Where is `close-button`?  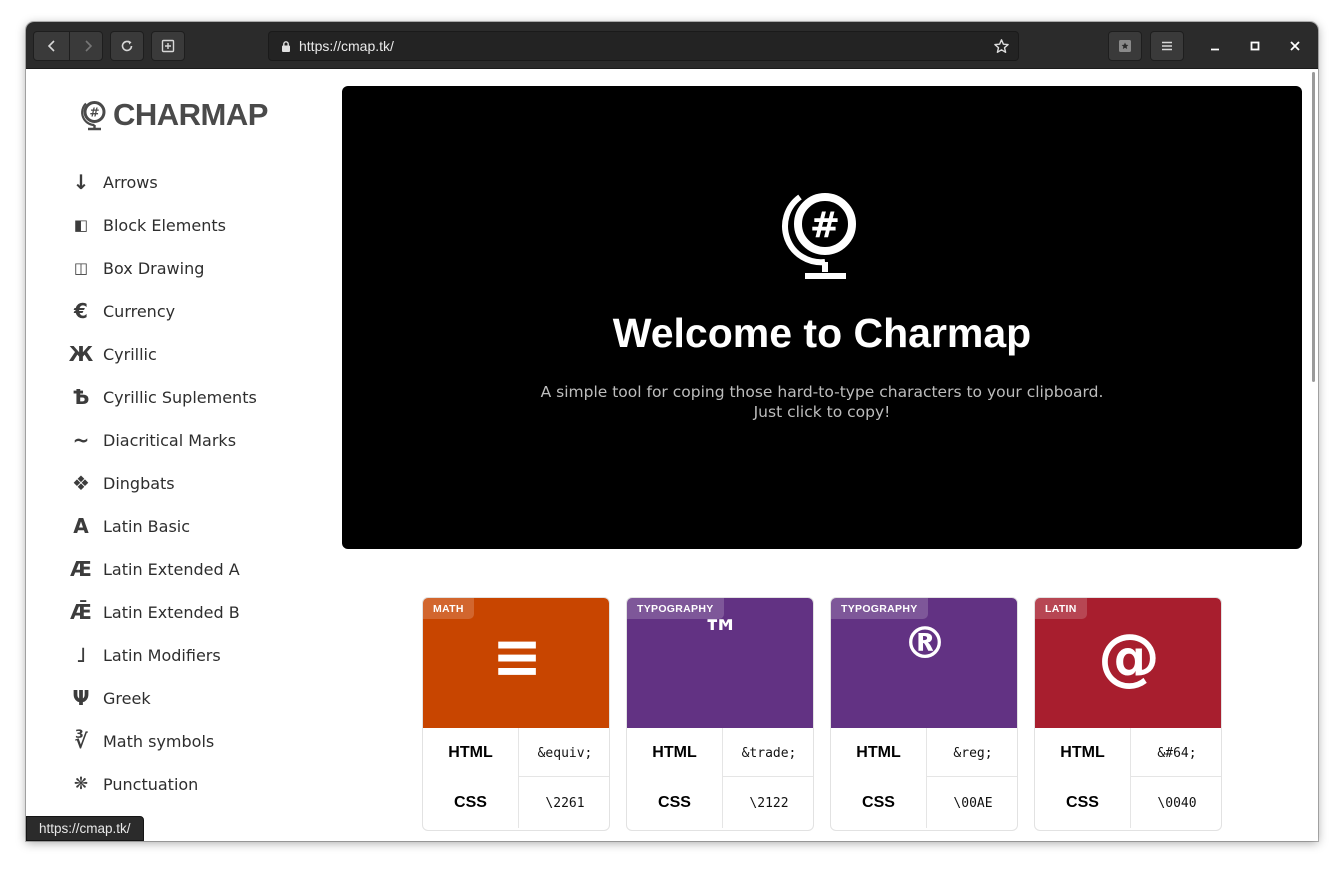 close-button is located at coordinates (1295, 46).